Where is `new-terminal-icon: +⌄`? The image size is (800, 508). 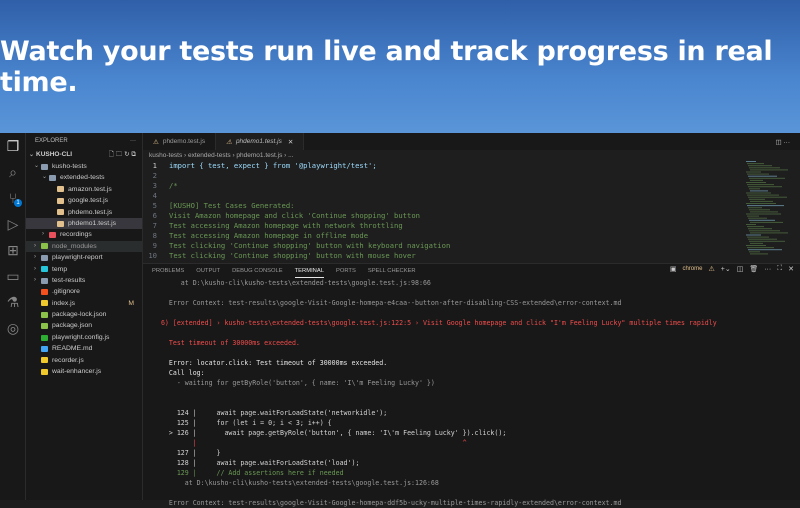 new-terminal-icon: +⌄ is located at coordinates (726, 269).